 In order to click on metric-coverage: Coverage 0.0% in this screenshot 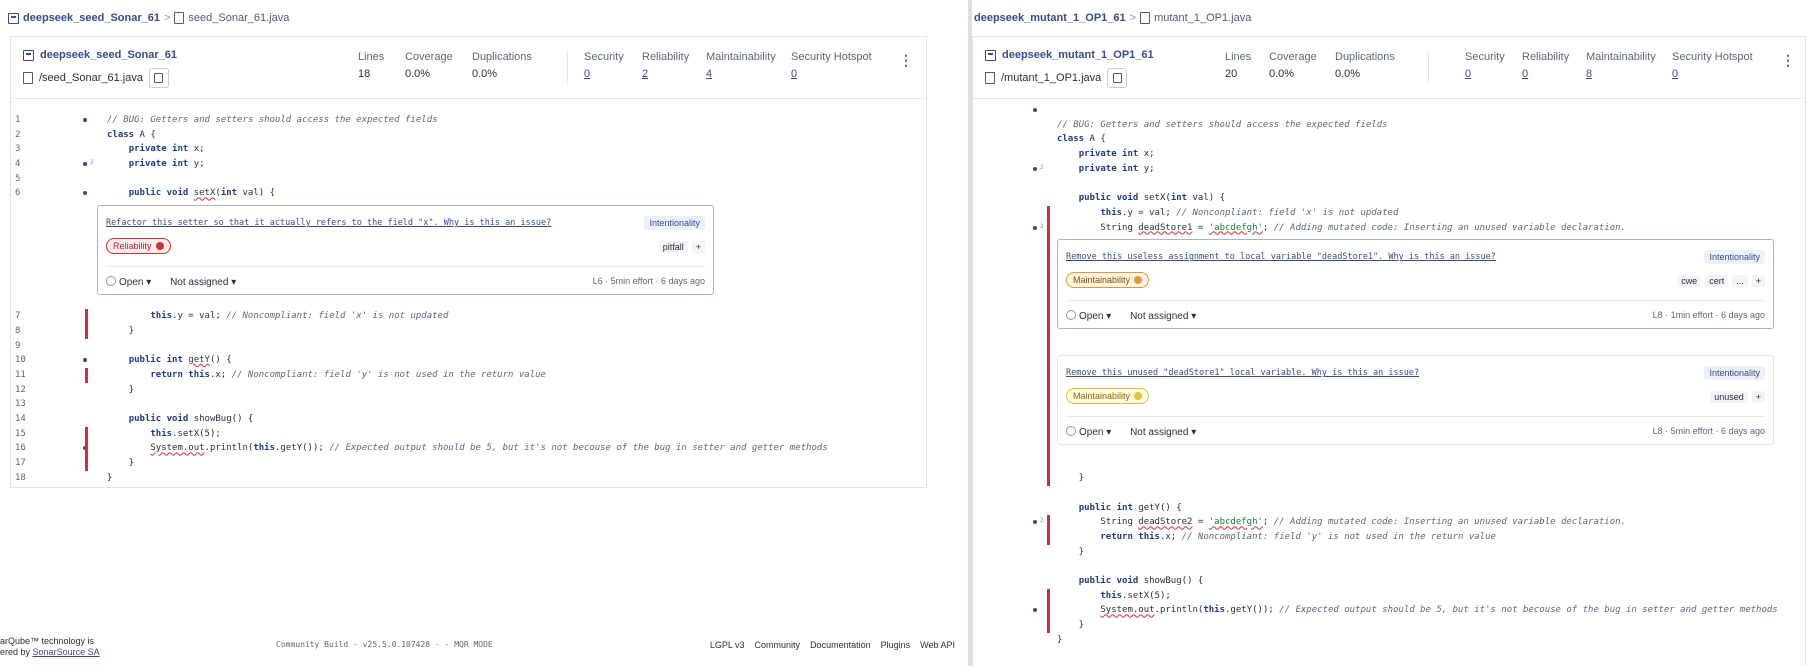, I will do `click(1293, 65)`.